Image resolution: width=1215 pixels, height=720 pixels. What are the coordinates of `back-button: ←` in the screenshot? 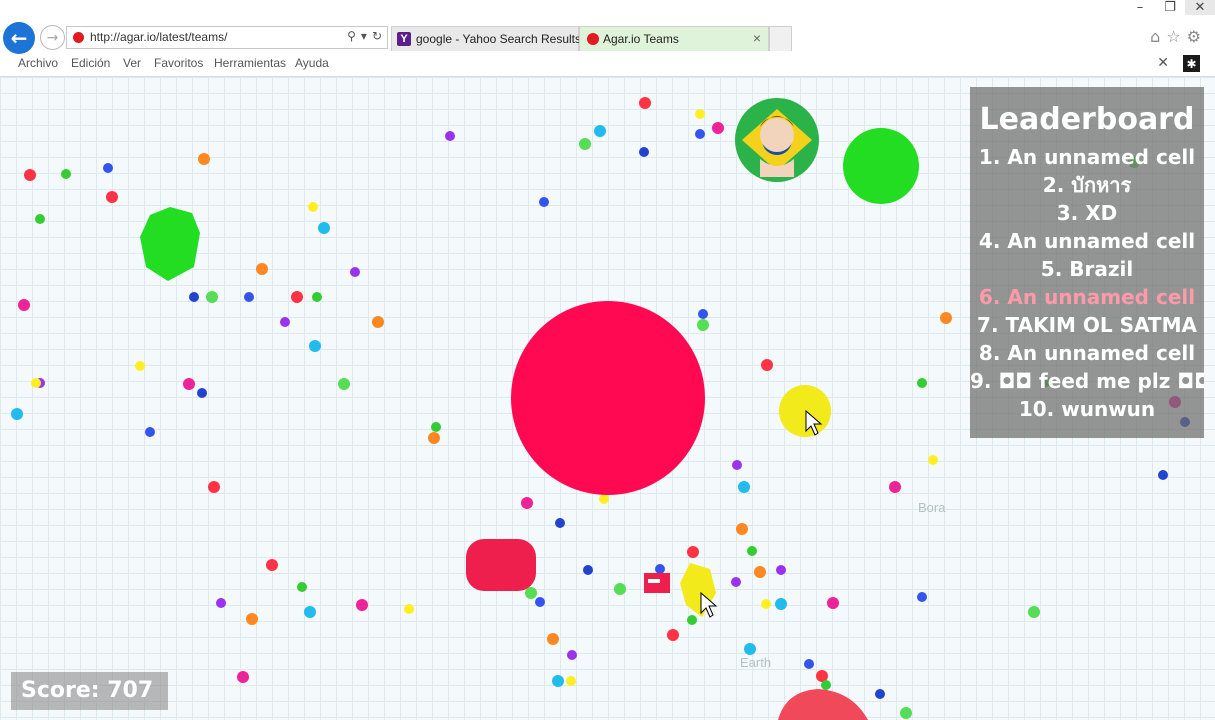 It's located at (19, 38).